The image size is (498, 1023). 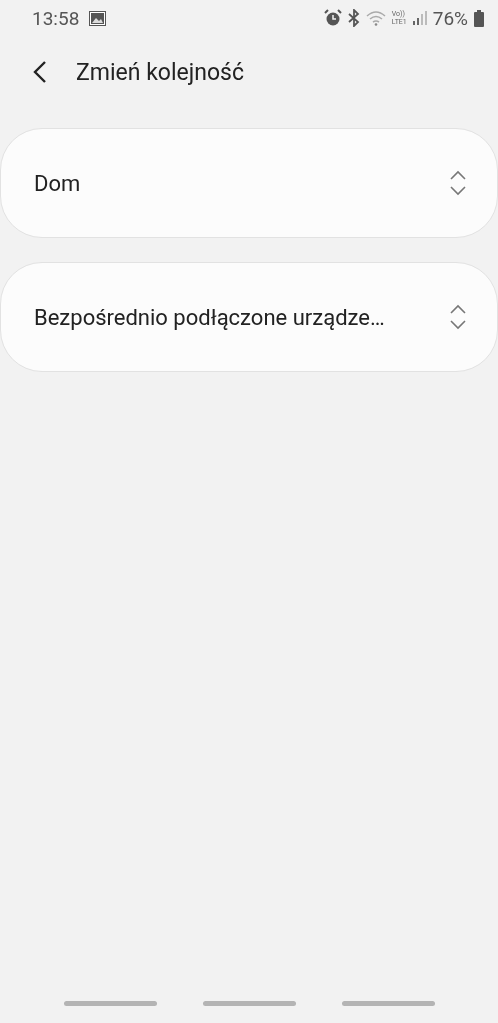 What do you see at coordinates (332, 18) in the screenshot?
I see `alarm-icon` at bounding box center [332, 18].